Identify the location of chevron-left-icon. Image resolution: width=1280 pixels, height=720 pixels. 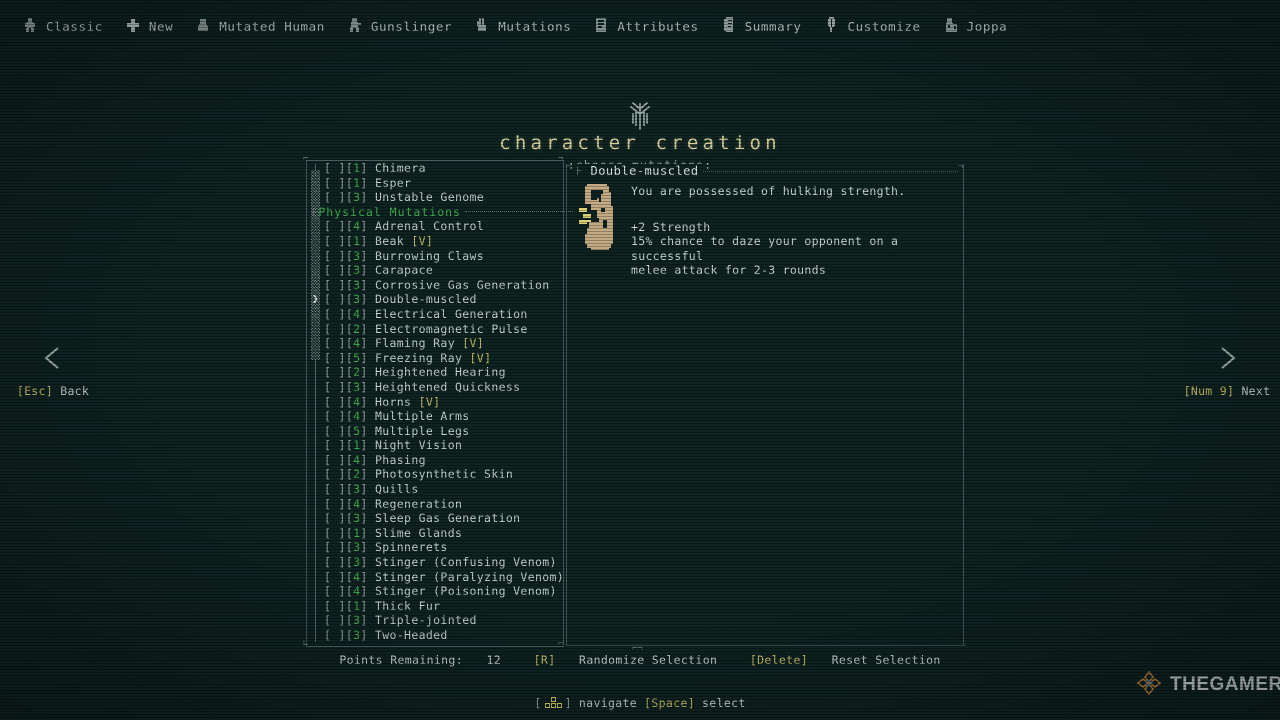
(53, 358).